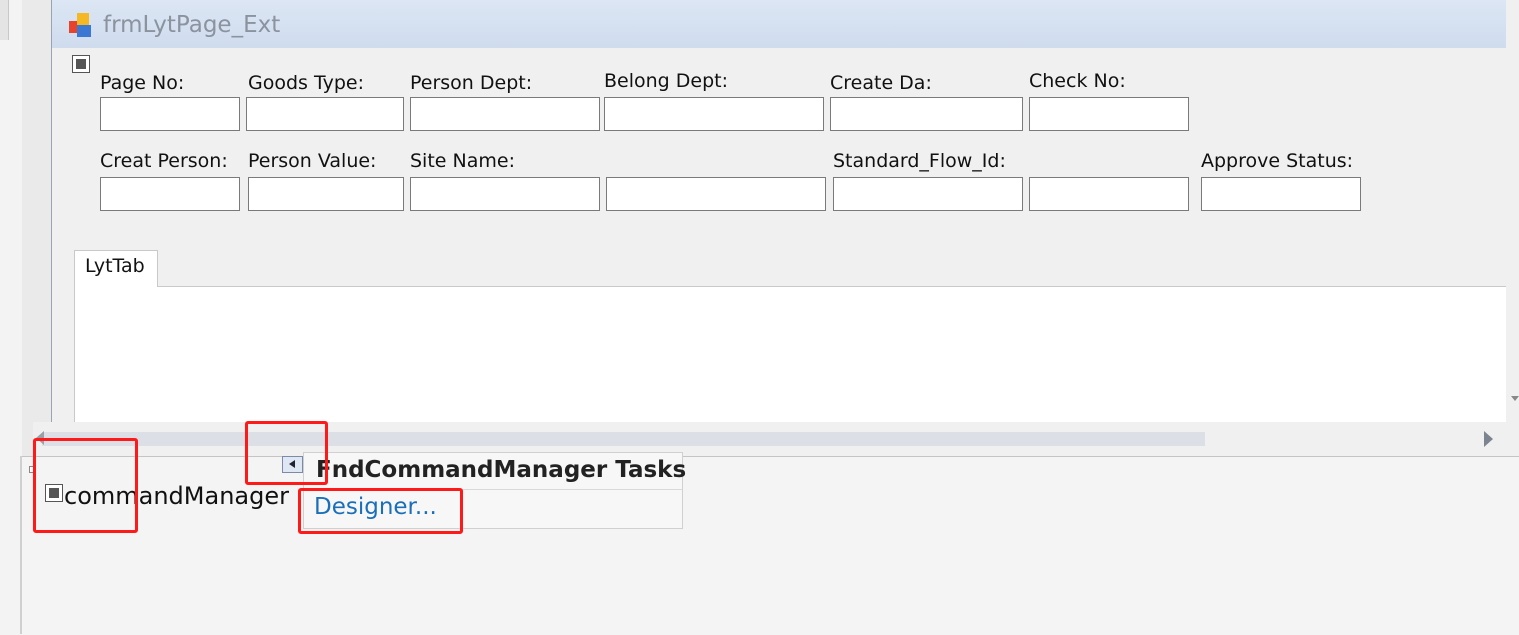 This screenshot has width=1519, height=635. Describe the element at coordinates (928, 194) in the screenshot. I see `standard-flow-id-input` at that location.